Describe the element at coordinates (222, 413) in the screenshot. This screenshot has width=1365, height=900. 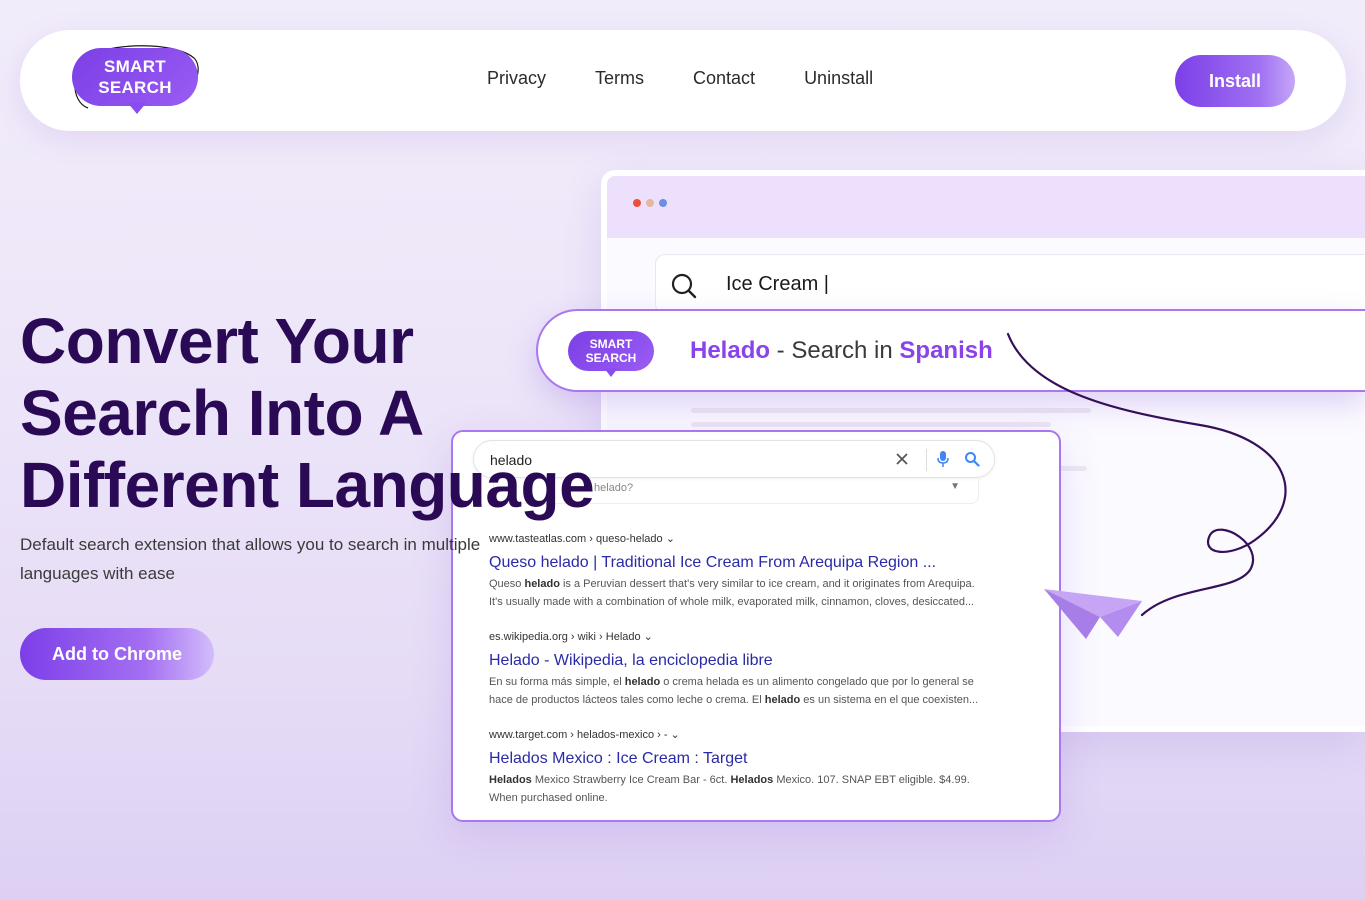
I see `hero-title-line: Search Into A` at that location.